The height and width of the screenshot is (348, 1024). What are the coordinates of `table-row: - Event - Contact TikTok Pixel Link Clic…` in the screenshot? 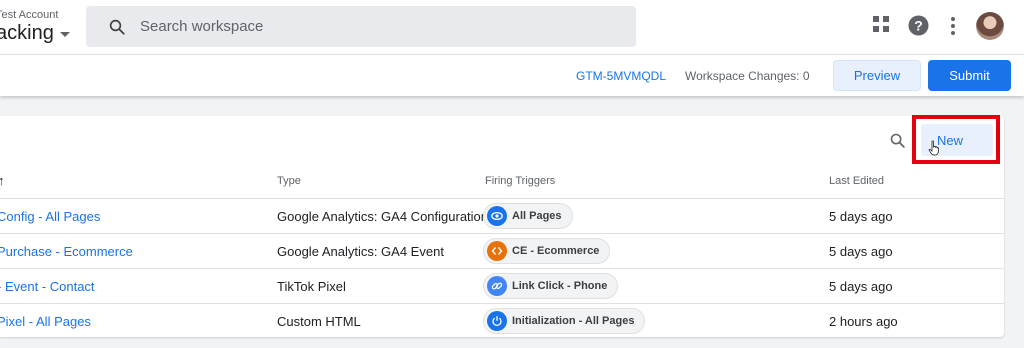 It's located at (502, 285).